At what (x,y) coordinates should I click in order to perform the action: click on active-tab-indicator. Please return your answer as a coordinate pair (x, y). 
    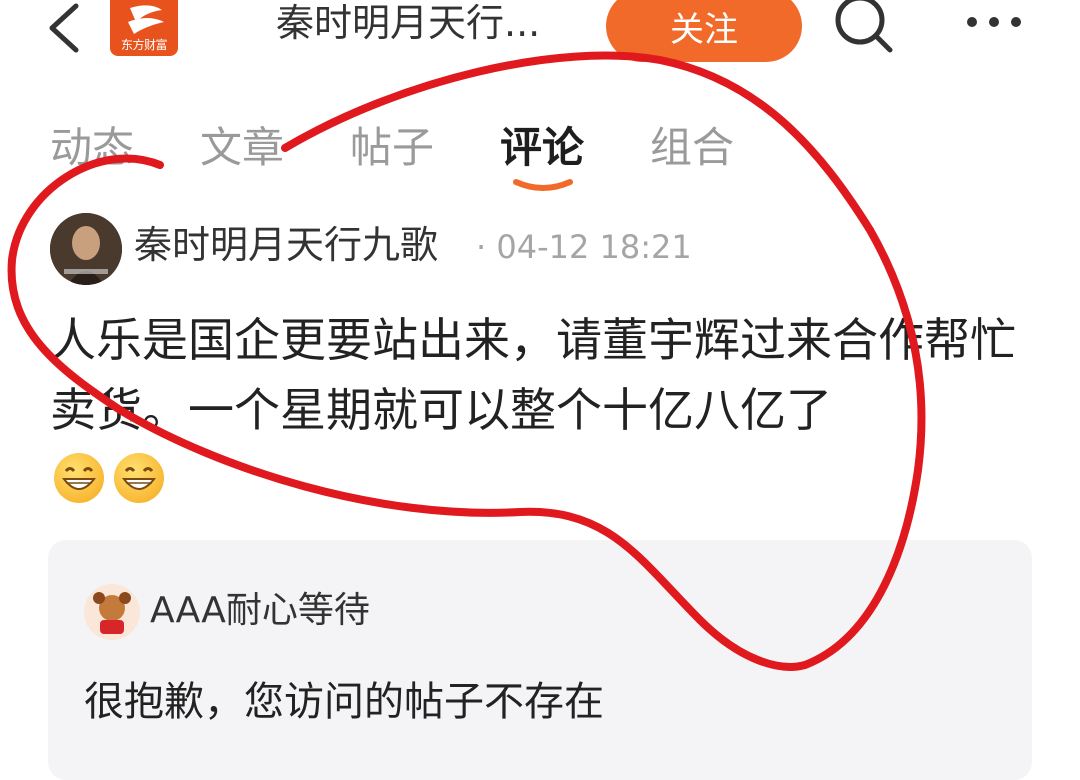
    Looking at the image, I should click on (543, 185).